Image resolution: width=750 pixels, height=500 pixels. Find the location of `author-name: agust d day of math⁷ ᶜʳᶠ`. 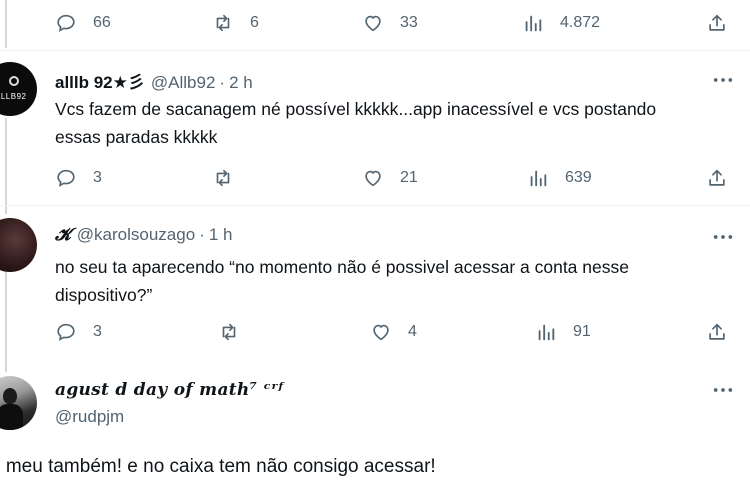

author-name: agust d day of math⁷ ᶜʳᶠ is located at coordinates (169, 390).